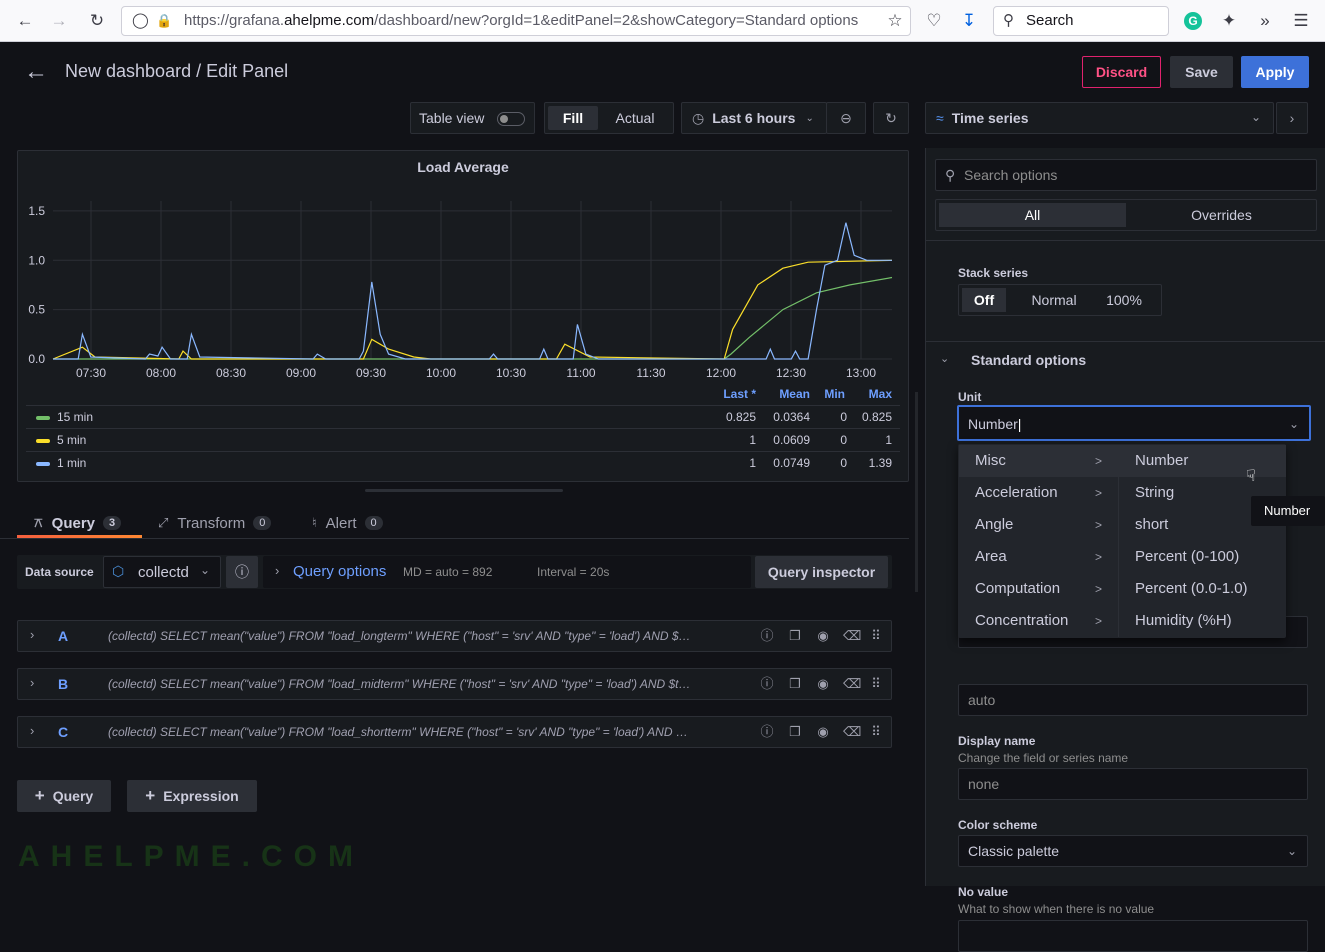 Image resolution: width=1325 pixels, height=952 pixels. What do you see at coordinates (112, 523) in the screenshot?
I see `tab-query-count: 3` at bounding box center [112, 523].